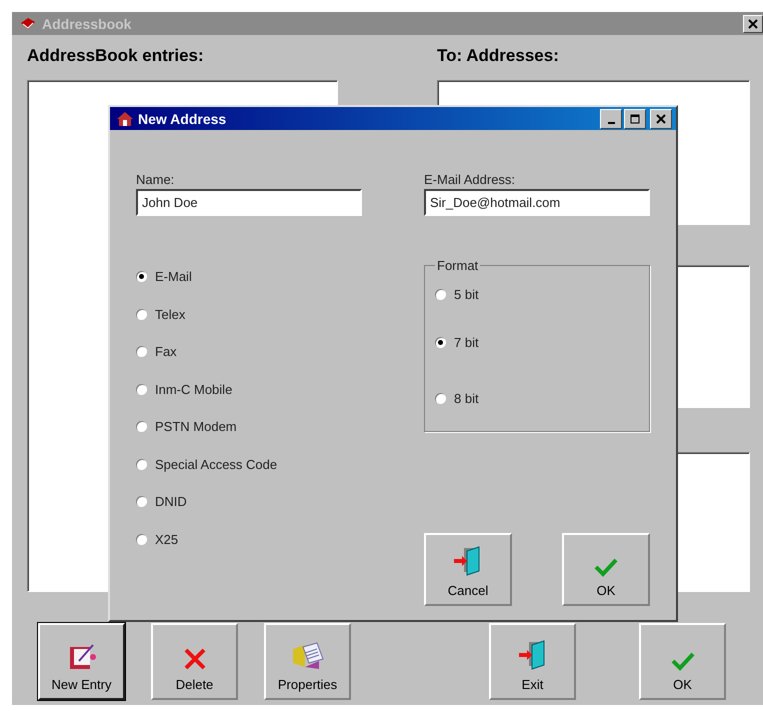 The width and height of the screenshot is (763, 711). I want to click on toolbar-button: OK, so click(682, 661).